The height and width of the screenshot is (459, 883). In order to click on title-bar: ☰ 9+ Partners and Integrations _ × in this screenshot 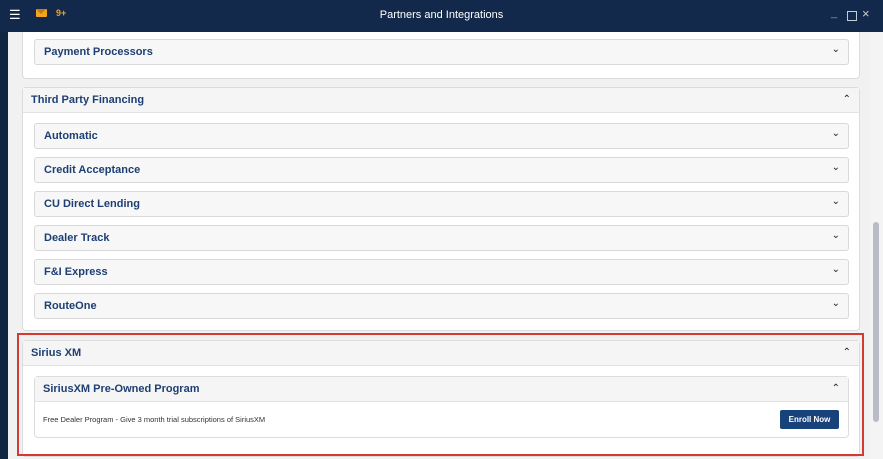, I will do `click(441, 16)`.